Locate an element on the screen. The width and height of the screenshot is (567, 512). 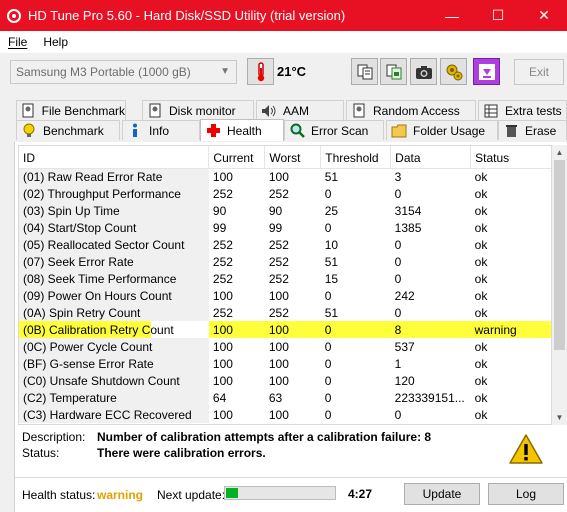
options-icon is located at coordinates (453, 71).